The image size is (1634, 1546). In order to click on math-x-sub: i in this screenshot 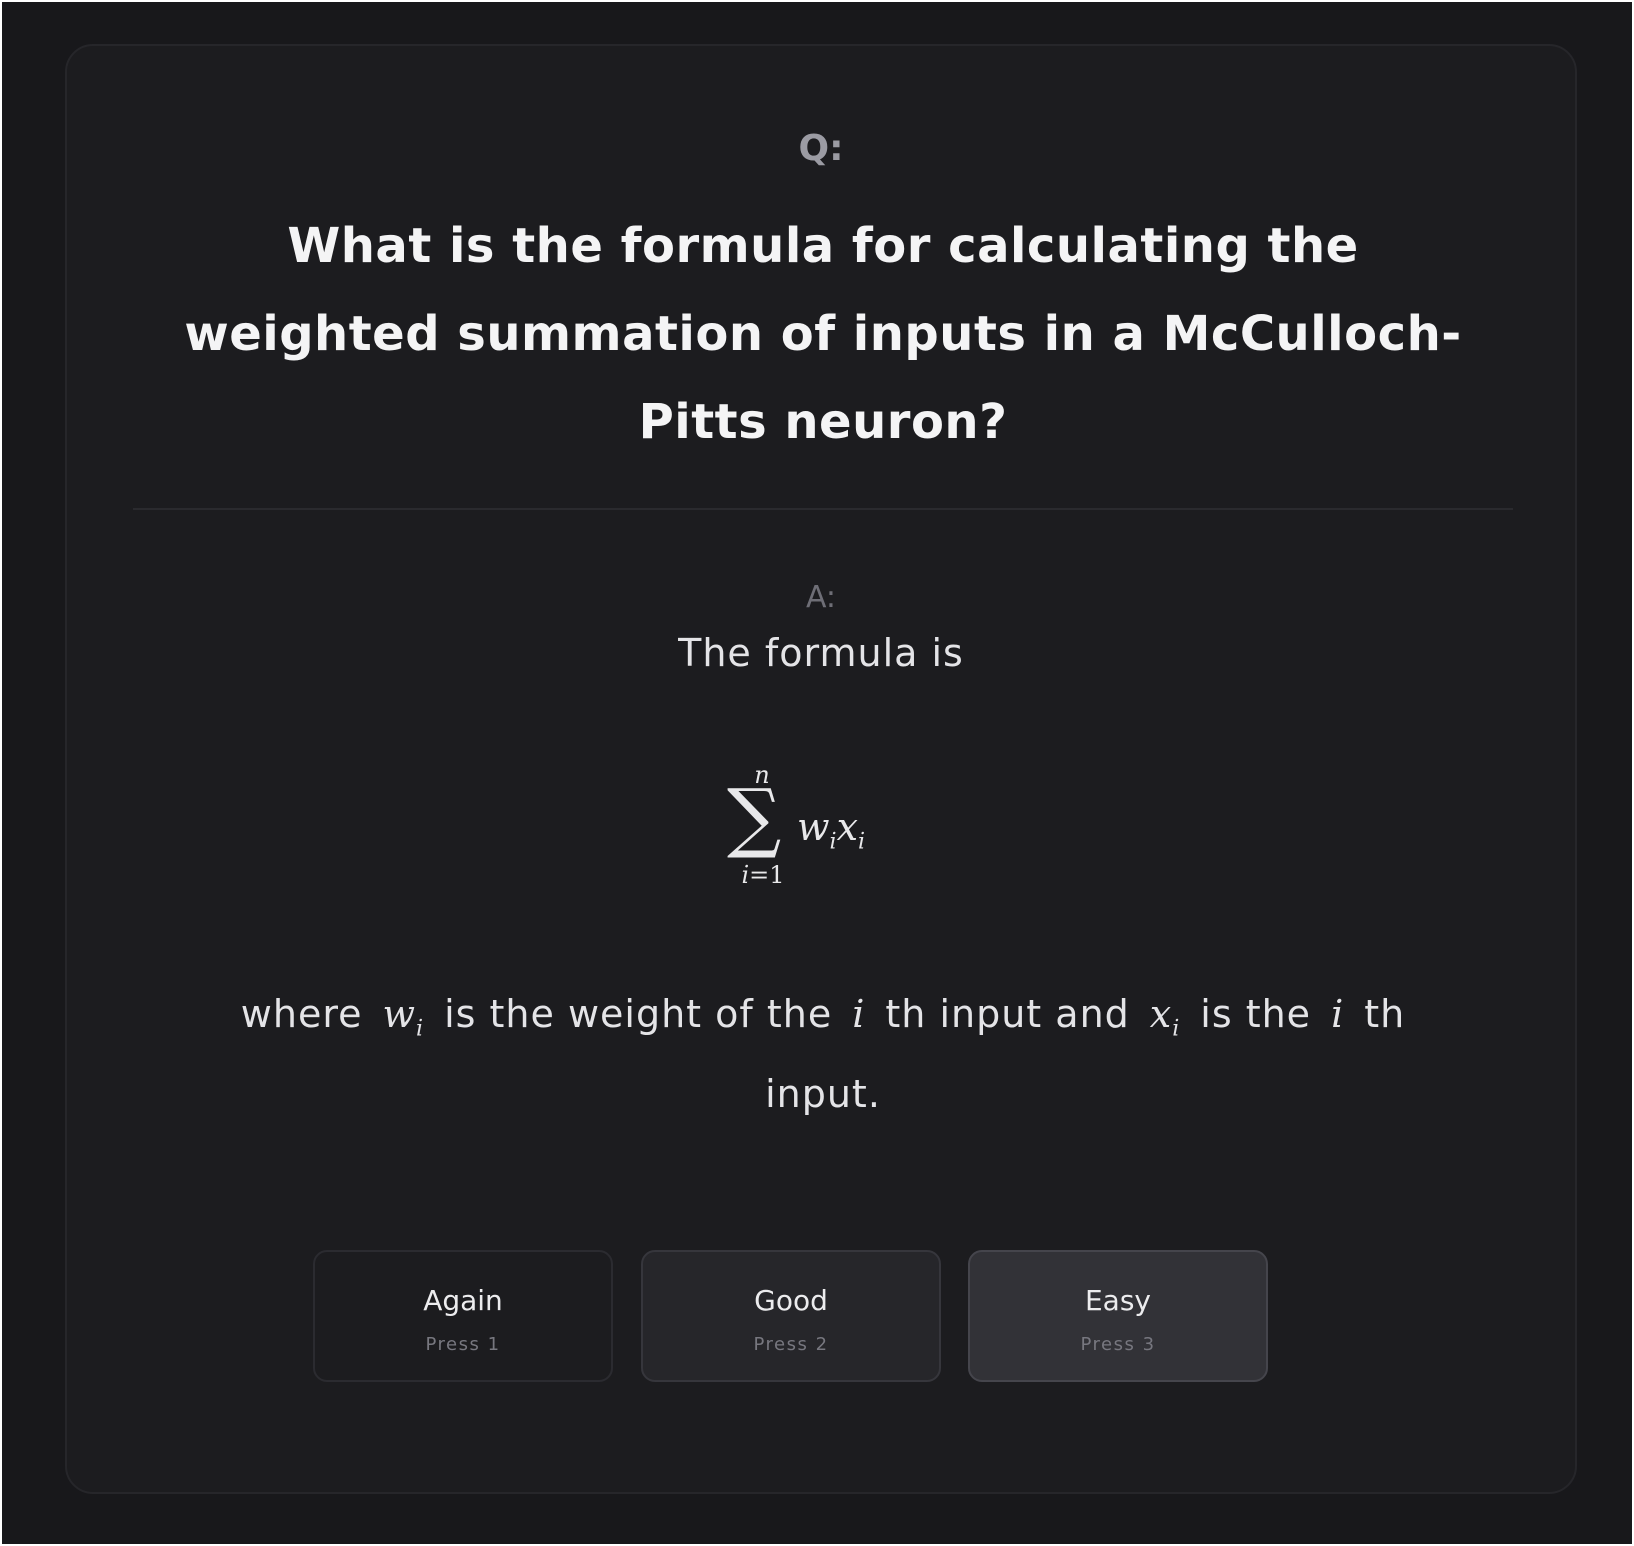, I will do `click(1176, 1029)`.